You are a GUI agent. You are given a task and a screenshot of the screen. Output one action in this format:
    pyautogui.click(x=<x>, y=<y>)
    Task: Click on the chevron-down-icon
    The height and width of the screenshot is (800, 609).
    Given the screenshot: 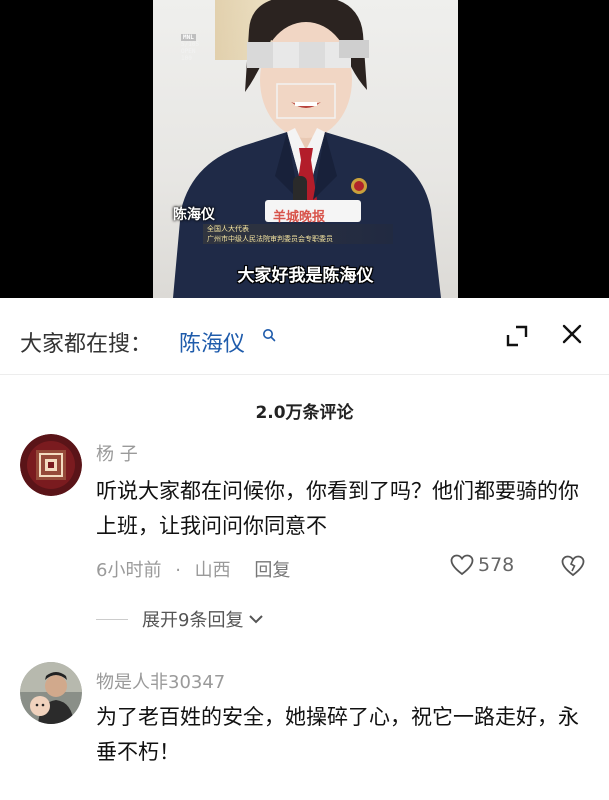 What is the action you would take?
    pyautogui.click(x=256, y=619)
    